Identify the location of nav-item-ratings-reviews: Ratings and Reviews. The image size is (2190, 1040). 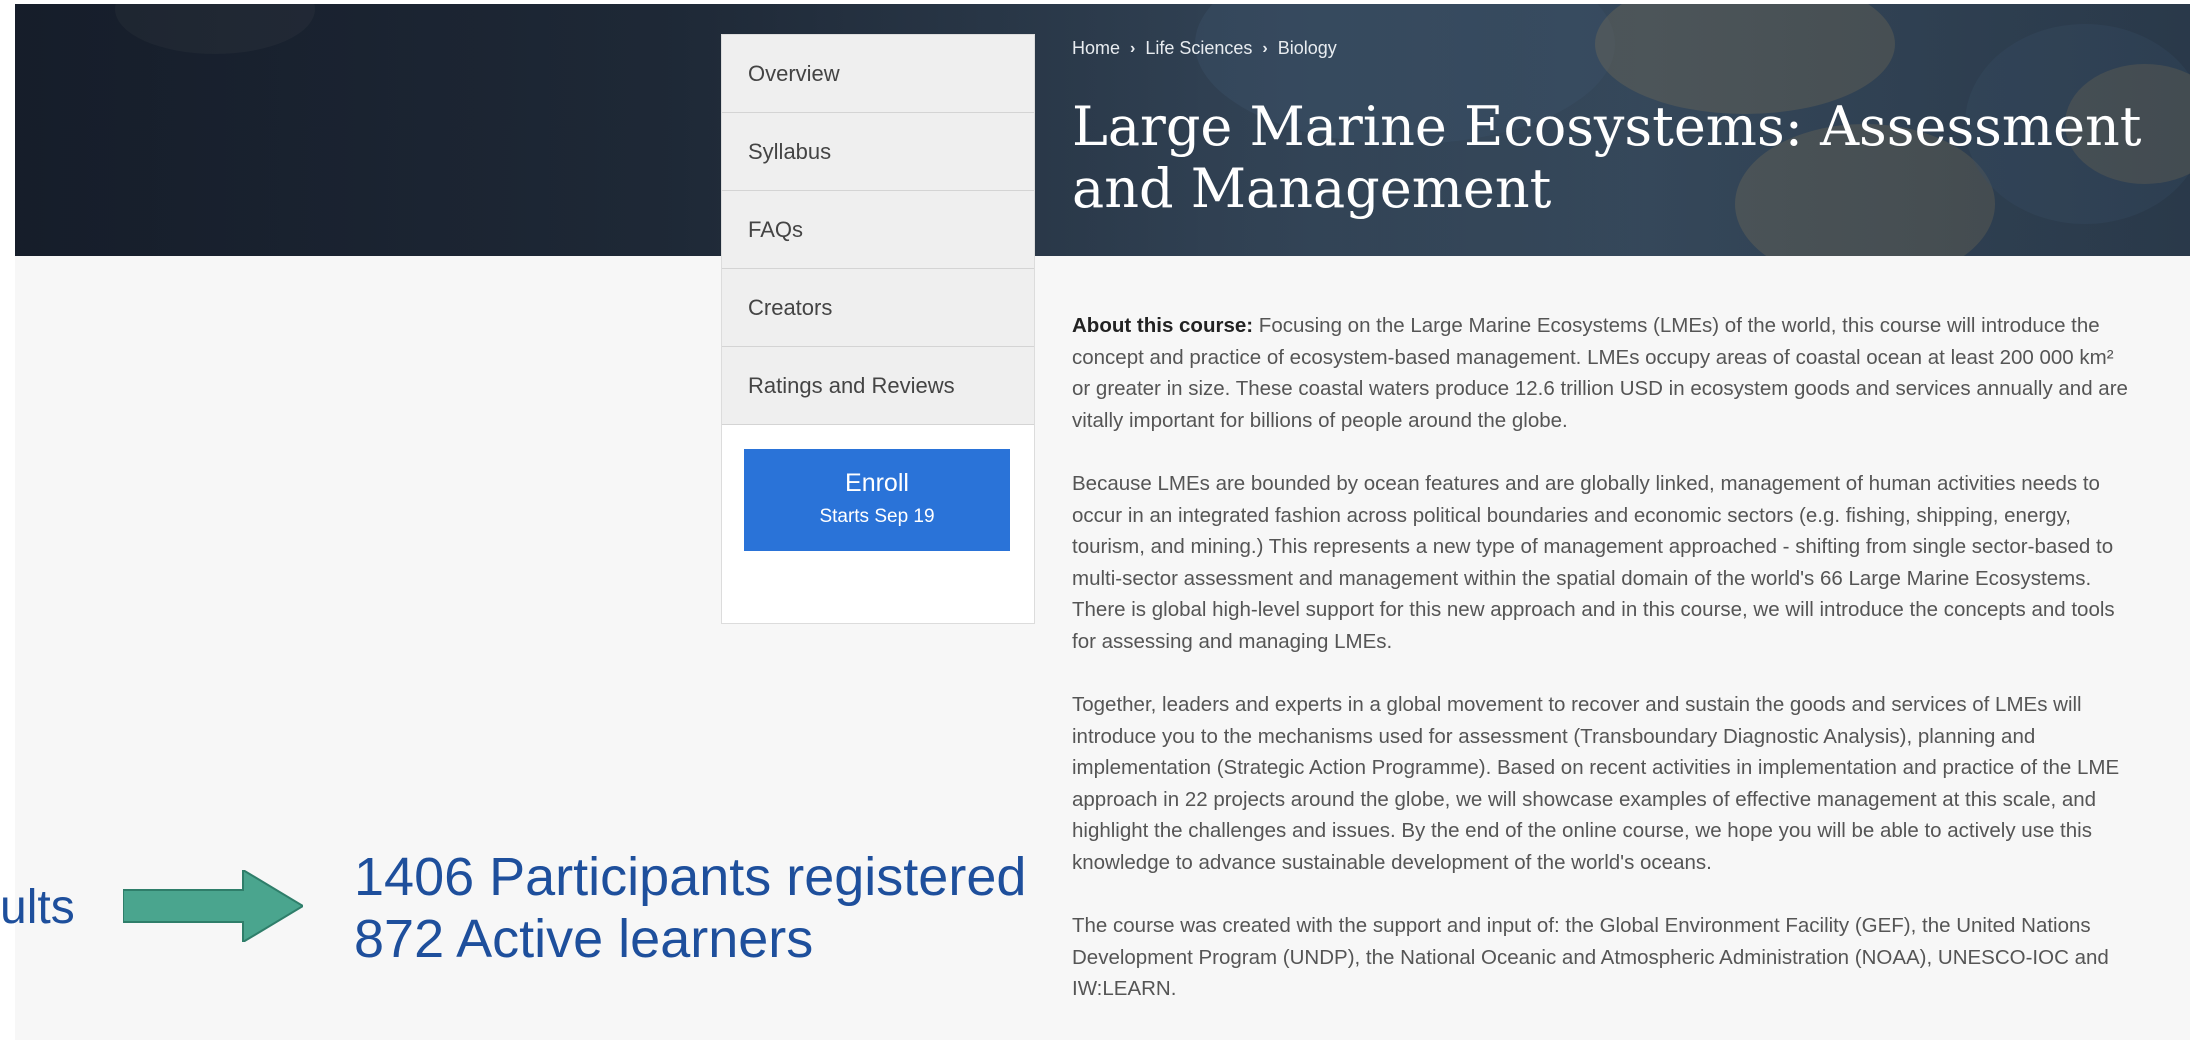
(878, 386).